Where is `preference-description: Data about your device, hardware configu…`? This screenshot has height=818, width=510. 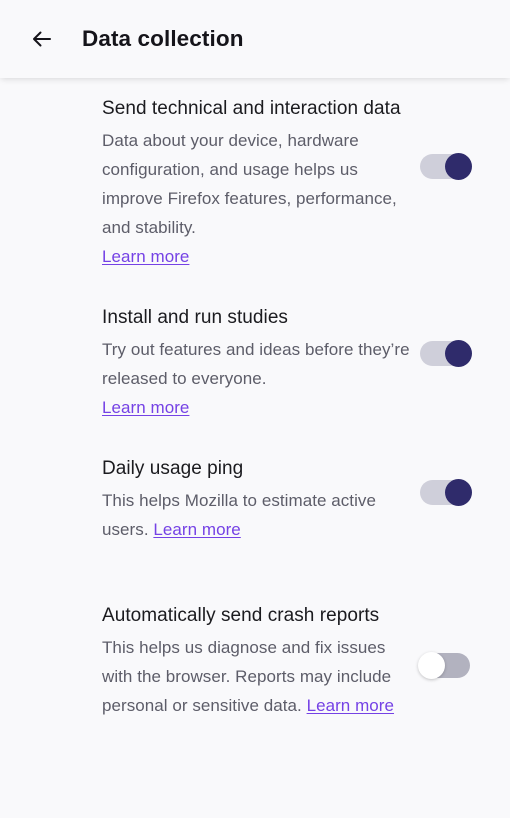
preference-description: Data about your device, hardware configu… is located at coordinates (258, 198).